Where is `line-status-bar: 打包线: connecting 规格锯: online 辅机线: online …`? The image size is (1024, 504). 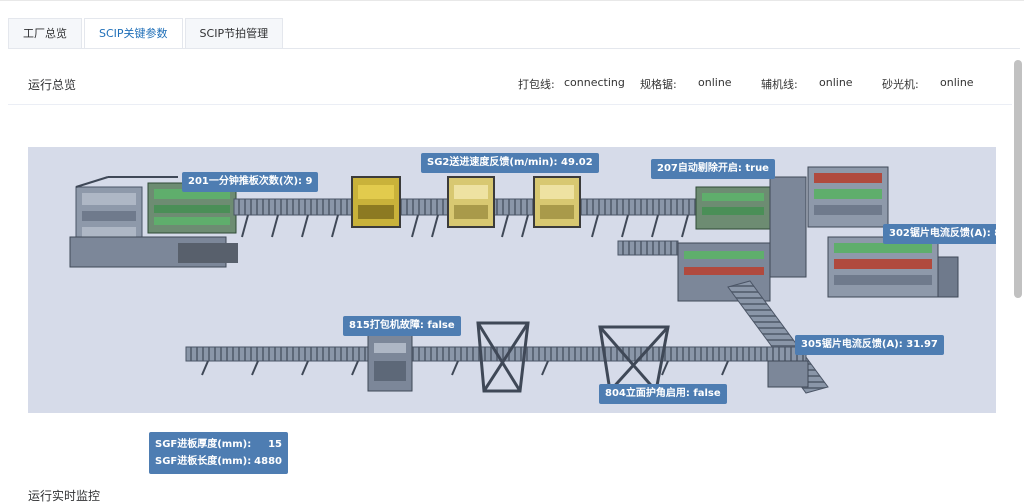 line-status-bar: 打包线: connecting 规格锯: online 辅机线: online … is located at coordinates (755, 84).